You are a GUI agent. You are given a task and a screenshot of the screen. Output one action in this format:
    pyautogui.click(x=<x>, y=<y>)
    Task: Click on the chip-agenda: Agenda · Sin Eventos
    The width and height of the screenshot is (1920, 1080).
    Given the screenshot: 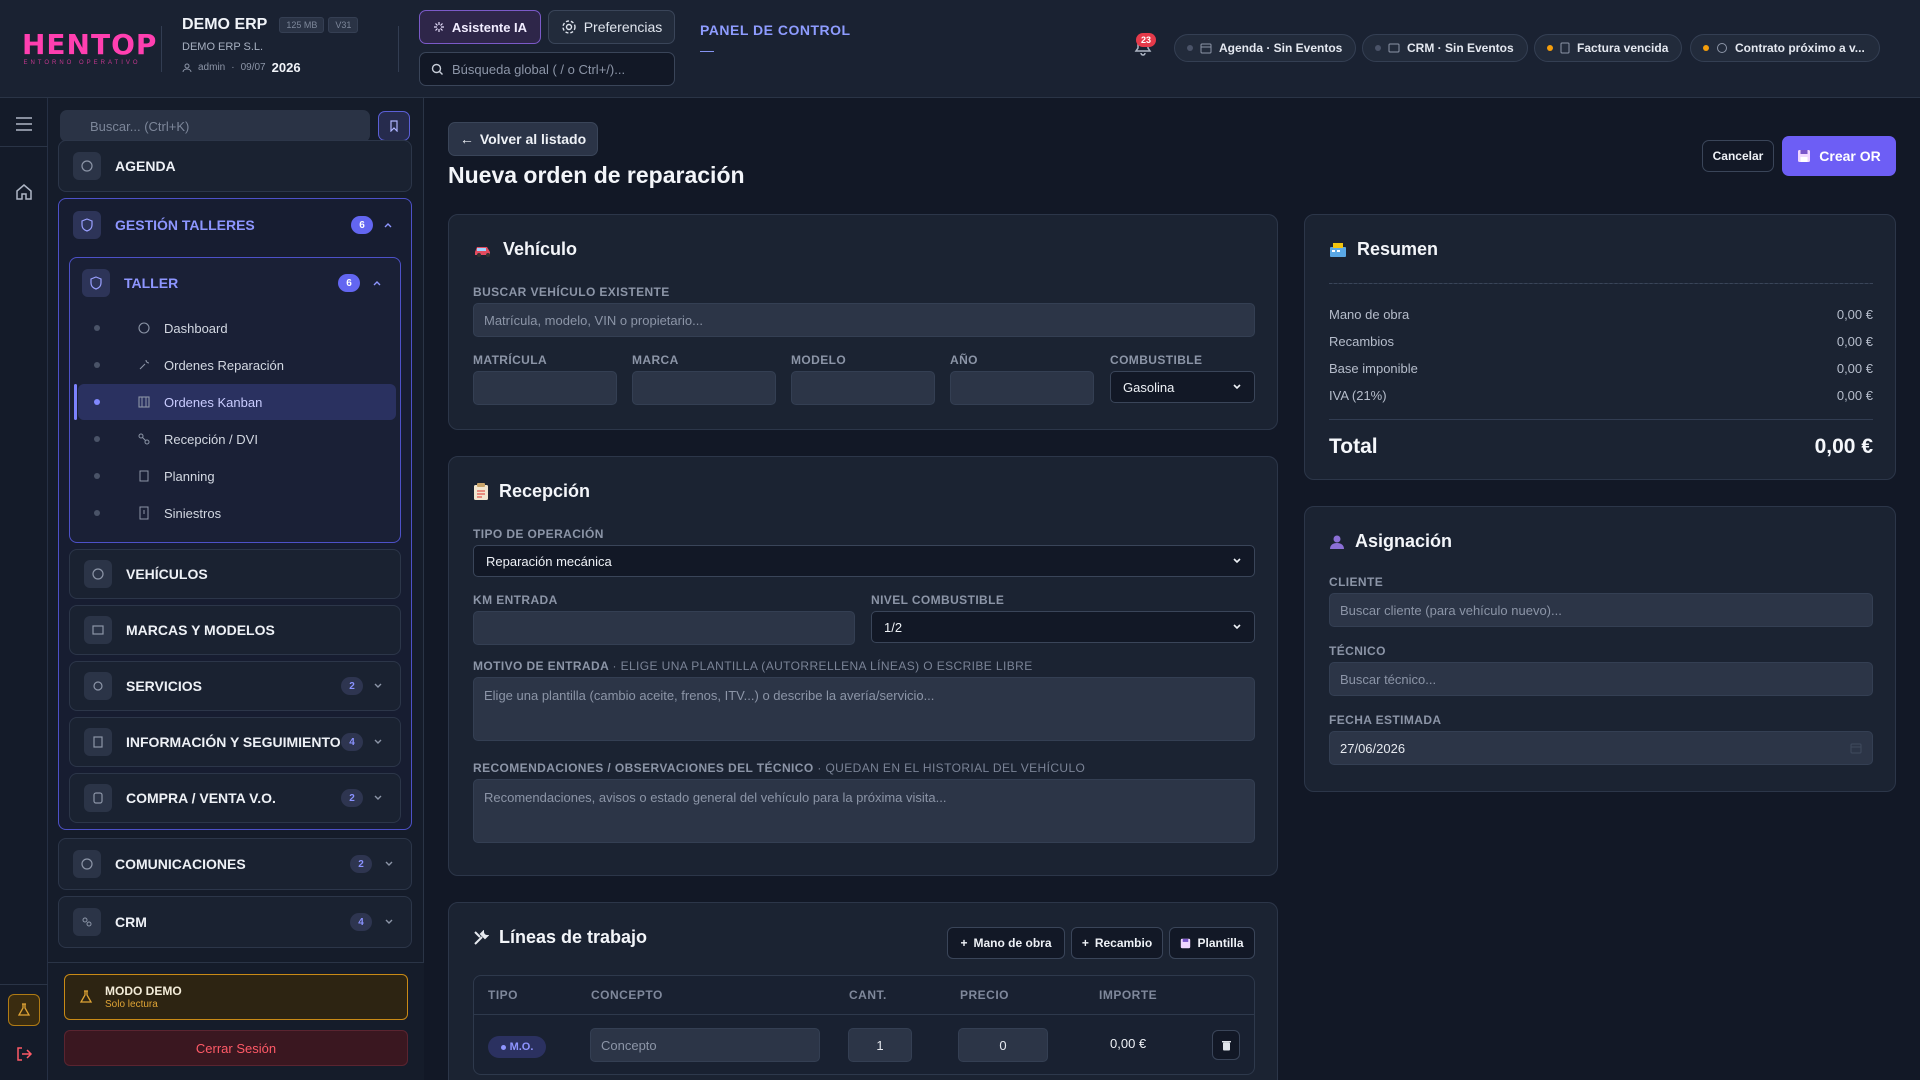 What is the action you would take?
    pyautogui.click(x=1265, y=48)
    